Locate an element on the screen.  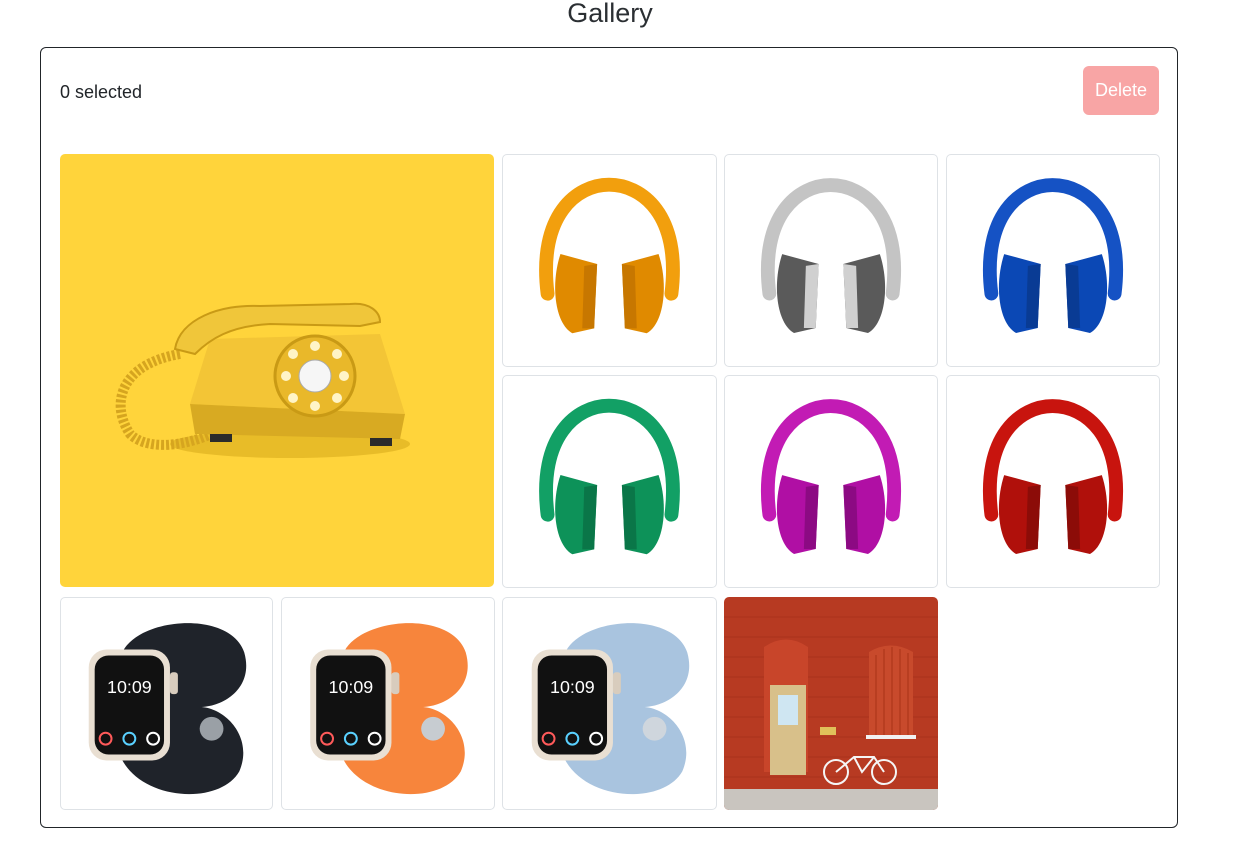
selected-count: 0 selected is located at coordinates (101, 92).